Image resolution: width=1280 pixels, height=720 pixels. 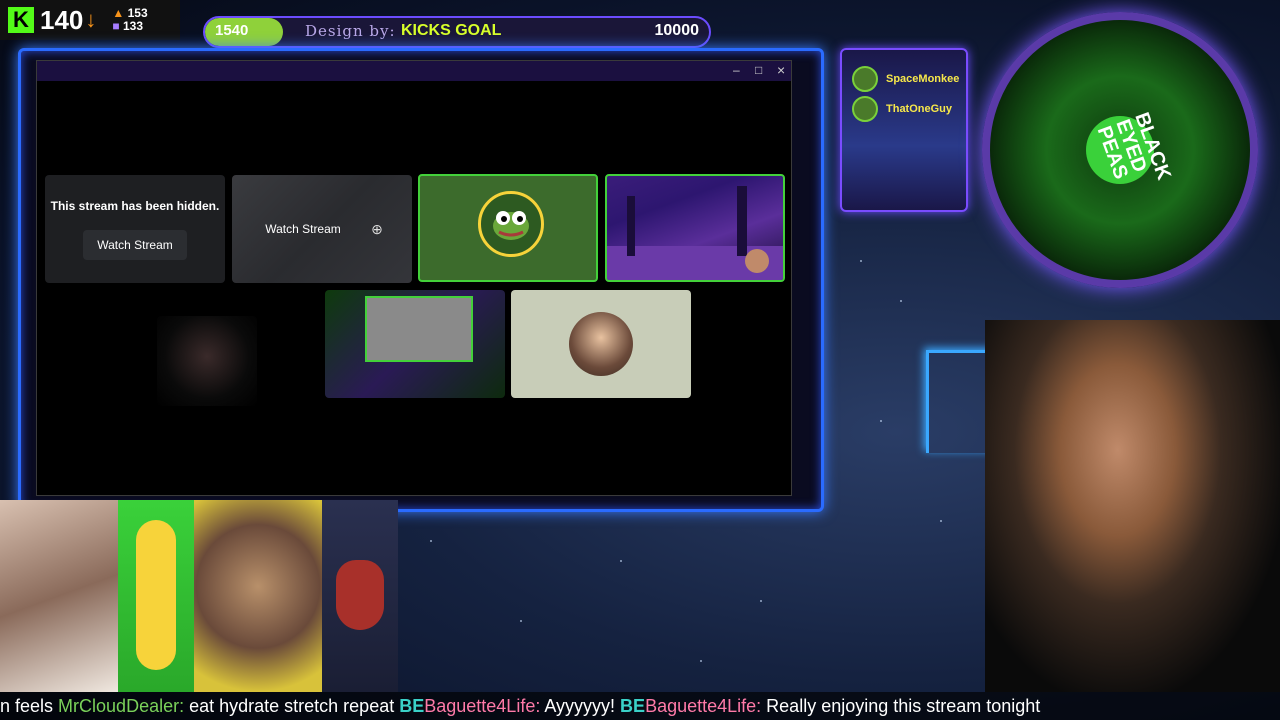 I want to click on maximize-button: □, so click(x=758, y=70).